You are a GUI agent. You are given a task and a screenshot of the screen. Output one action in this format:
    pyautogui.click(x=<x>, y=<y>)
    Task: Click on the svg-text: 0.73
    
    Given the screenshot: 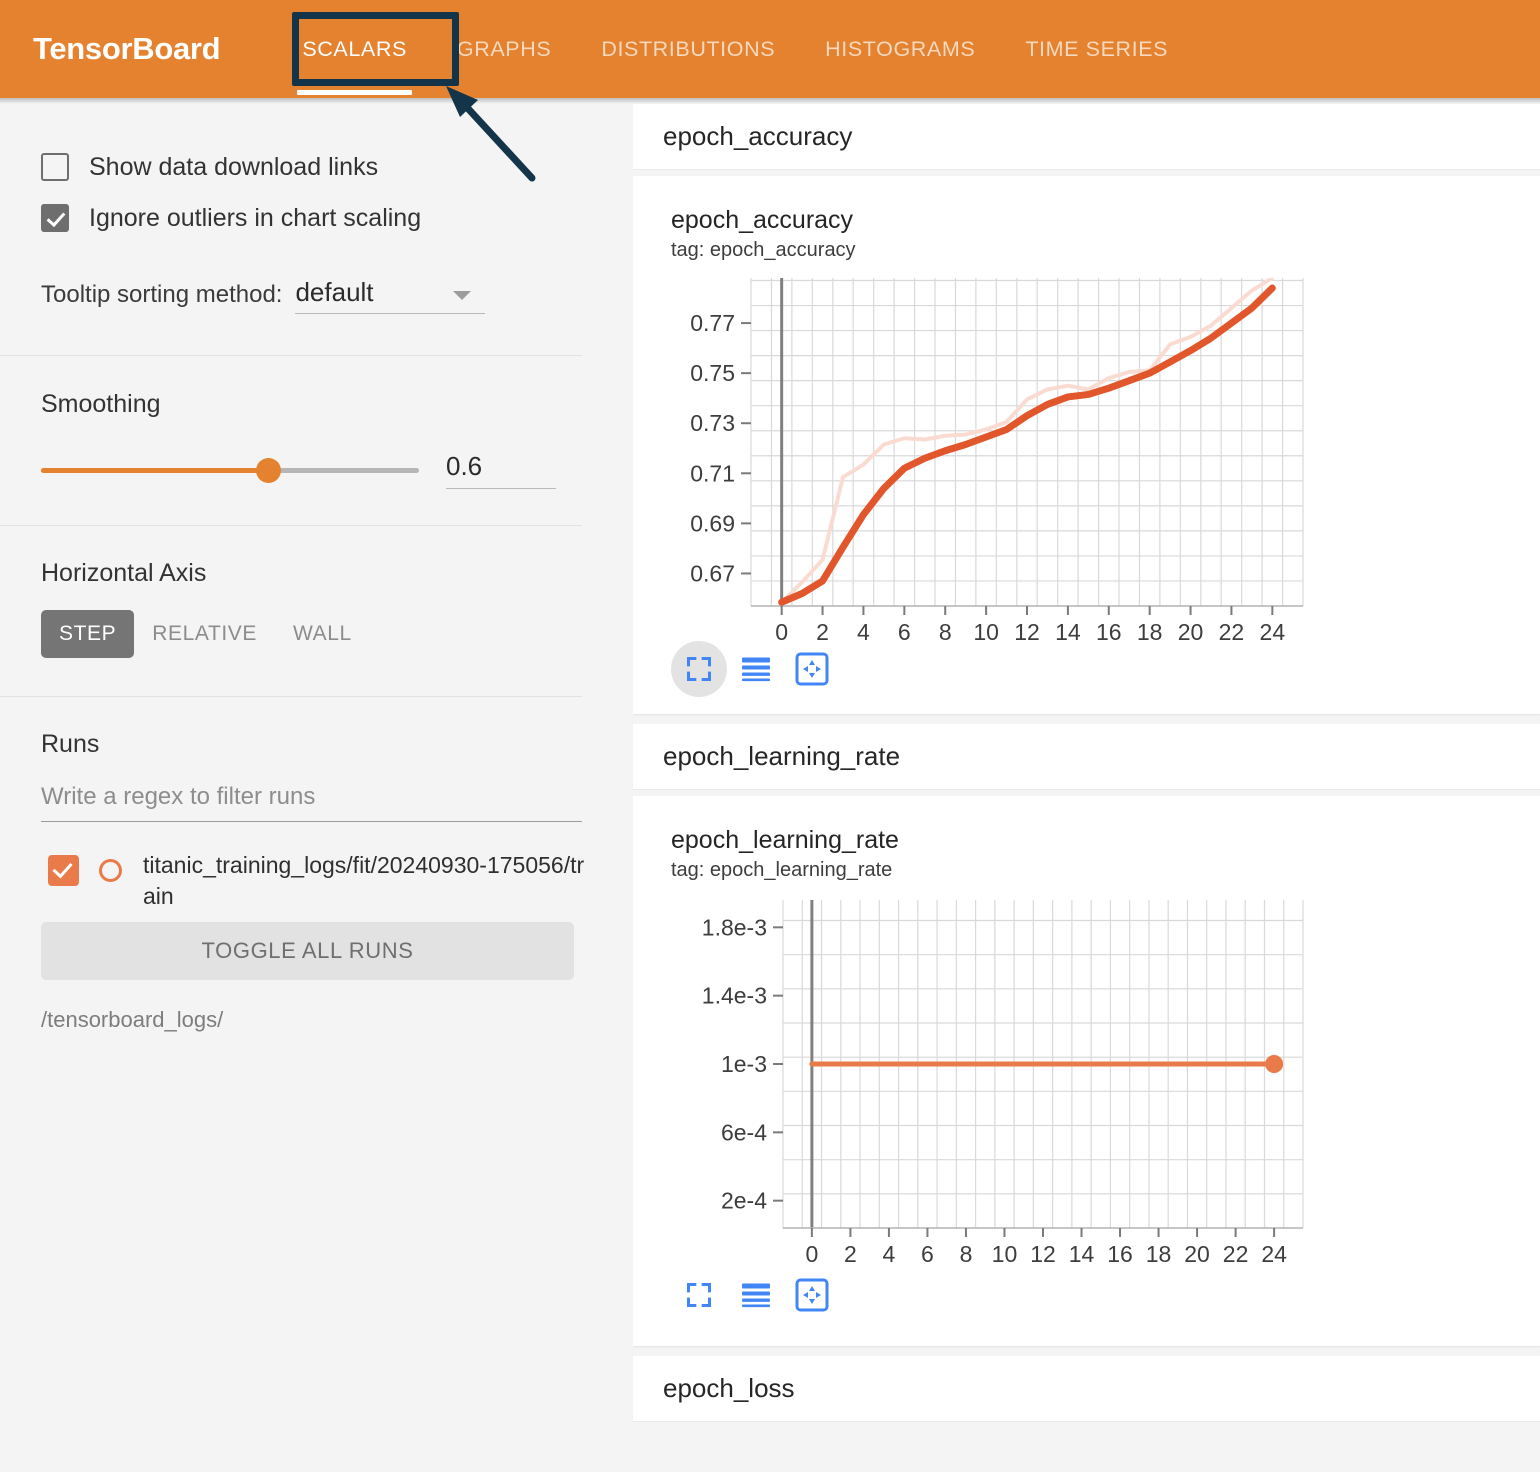 What is the action you would take?
    pyautogui.click(x=712, y=423)
    